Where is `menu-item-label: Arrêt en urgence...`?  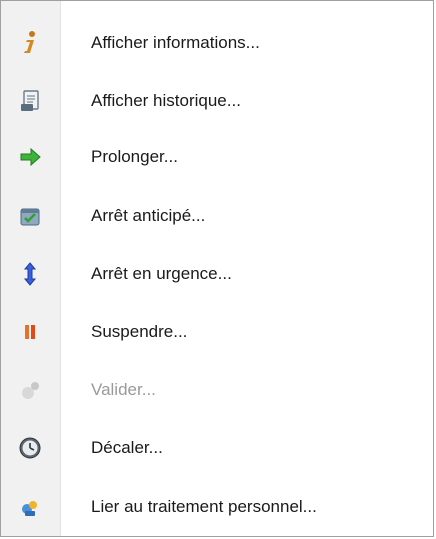
menu-item-label: Arrêt en urgence... is located at coordinates (161, 273).